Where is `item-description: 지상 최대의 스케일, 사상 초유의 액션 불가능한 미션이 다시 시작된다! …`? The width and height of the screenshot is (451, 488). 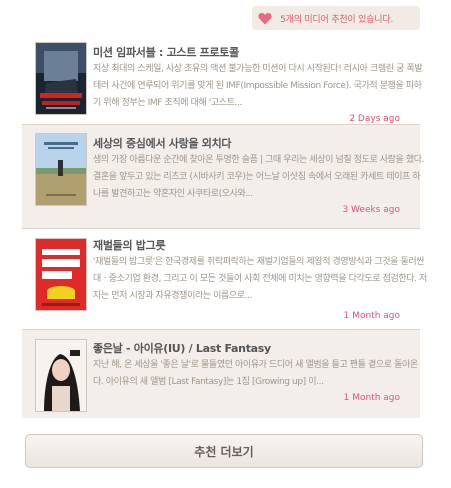
item-description: 지상 최대의 스케일, 사상 초유의 액션 불가능한 미션이 다시 시작된다! … is located at coordinates (258, 86).